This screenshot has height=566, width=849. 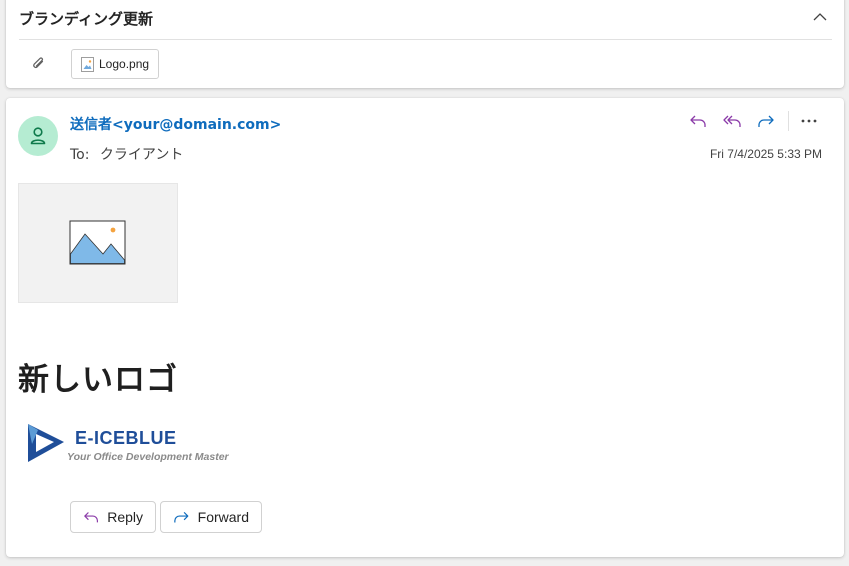 I want to click on attachment-name: Logo.png, so click(x=124, y=64).